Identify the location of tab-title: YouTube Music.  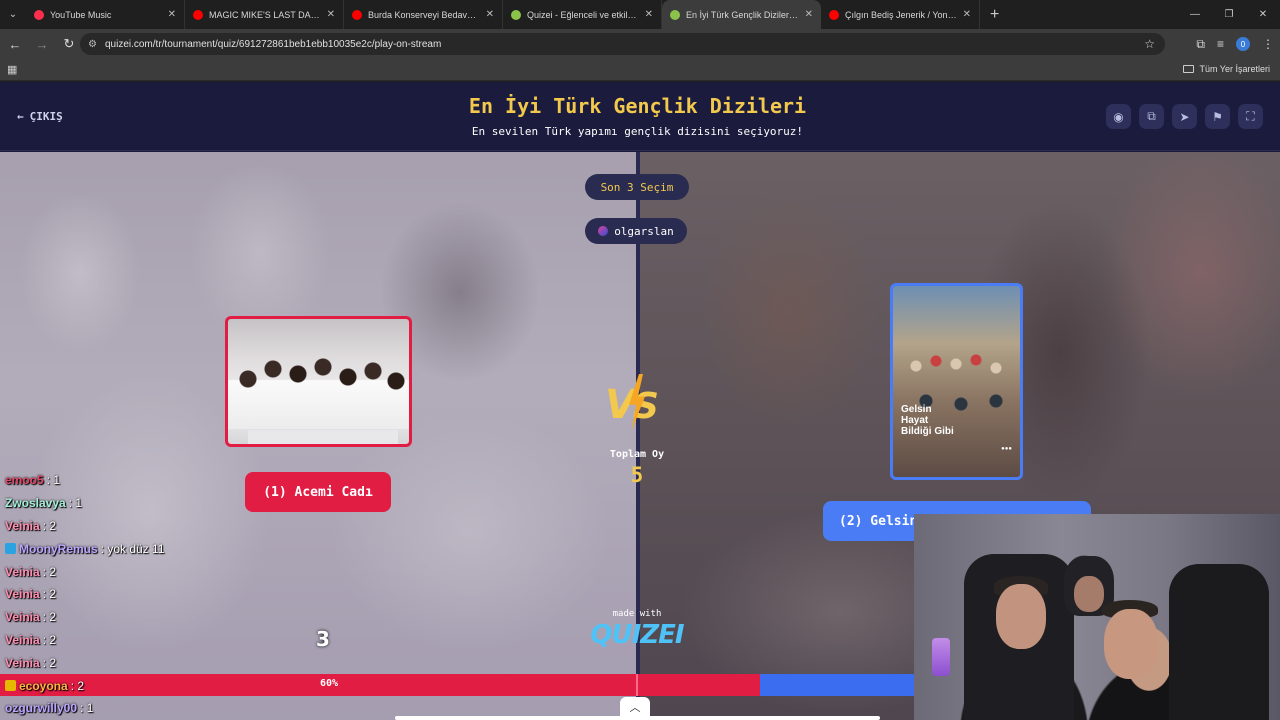
(81, 14).